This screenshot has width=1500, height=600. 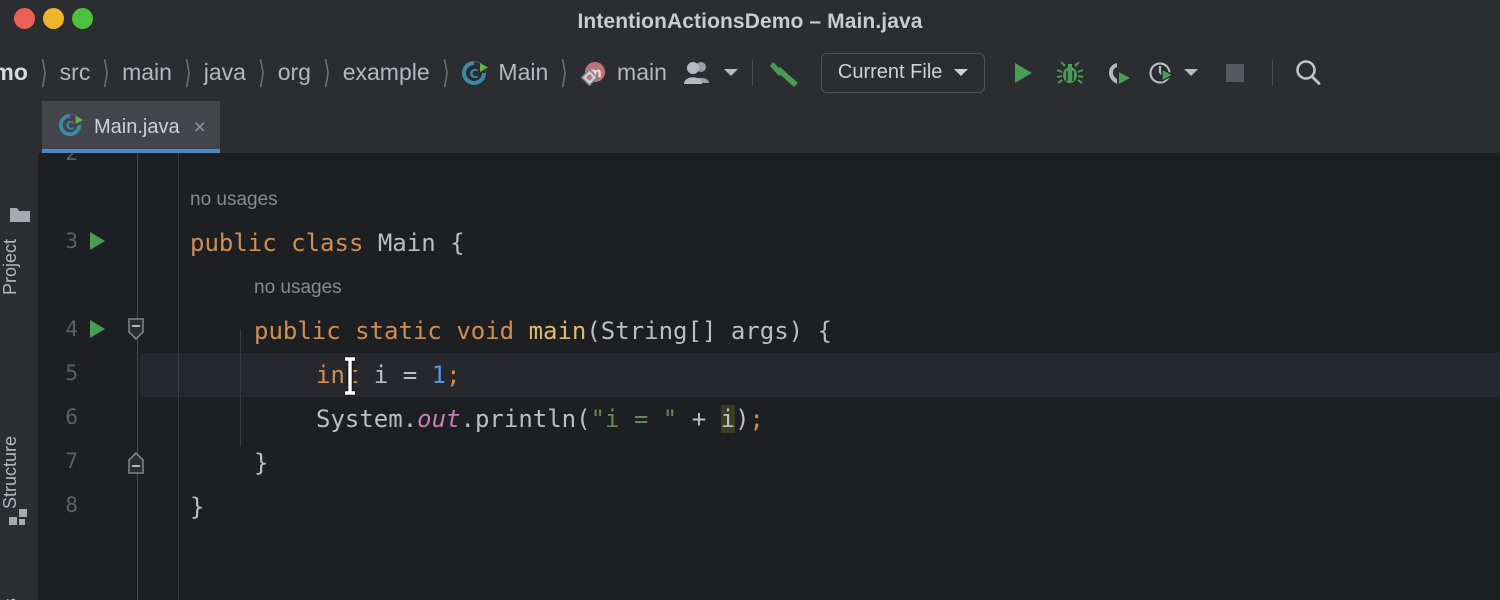 What do you see at coordinates (594, 73) in the screenshot?
I see `java-method-icon: m` at bounding box center [594, 73].